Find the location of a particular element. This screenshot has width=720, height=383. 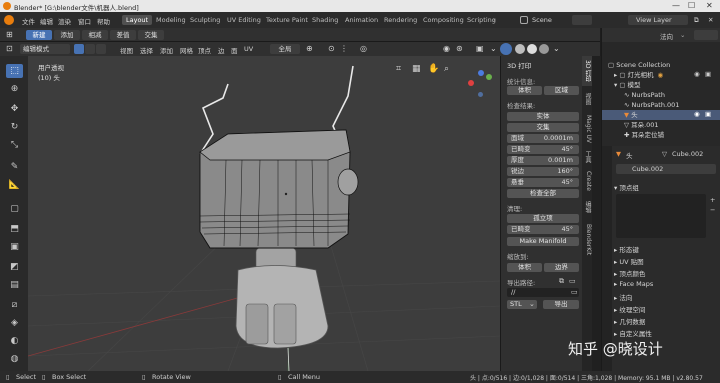

close-icon: ✕ is located at coordinates (709, 5).